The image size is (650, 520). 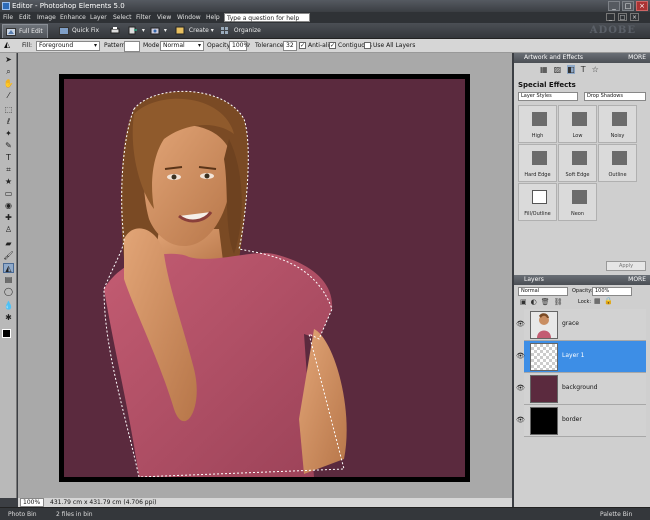 I want to click on paint-bucket-tool-icon: ◭, so click(x=8, y=268).